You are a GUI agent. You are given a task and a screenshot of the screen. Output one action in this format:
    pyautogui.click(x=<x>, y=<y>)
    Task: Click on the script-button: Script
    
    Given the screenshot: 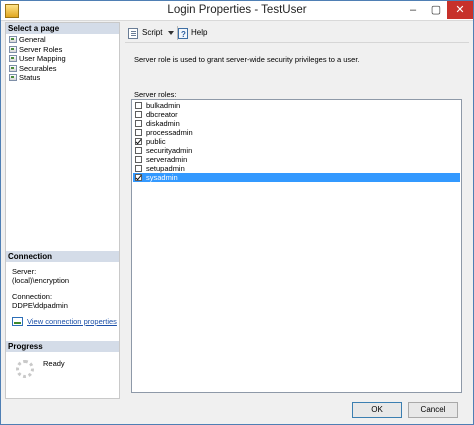 What is the action you would take?
    pyautogui.click(x=150, y=33)
    